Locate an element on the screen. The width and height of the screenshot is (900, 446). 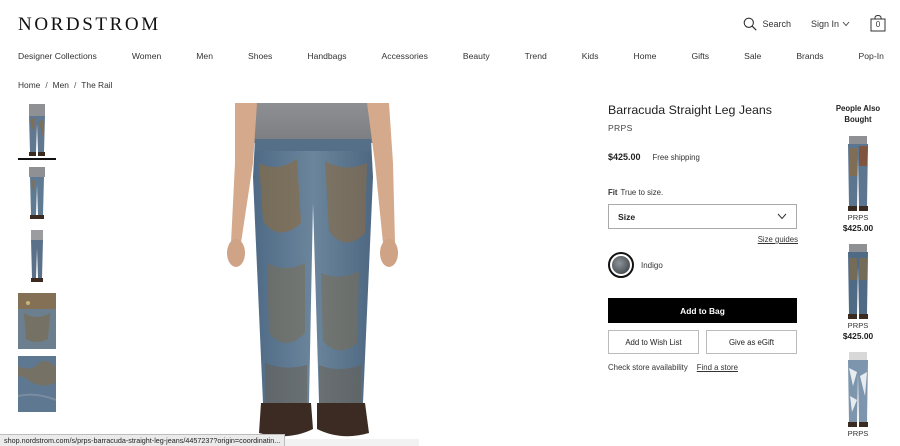
size-select-label: Size is located at coordinates (627, 216).